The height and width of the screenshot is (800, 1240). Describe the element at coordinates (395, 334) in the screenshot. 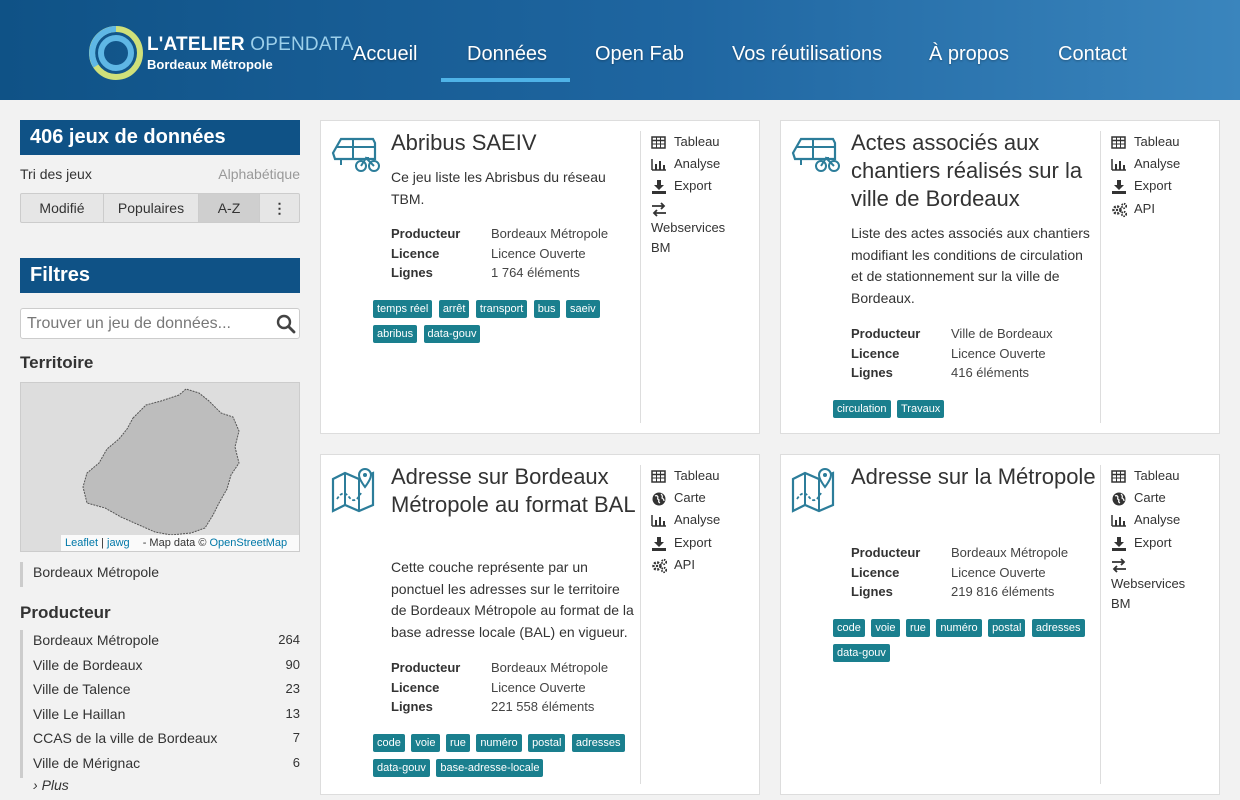

I see `tag: abribus` at that location.